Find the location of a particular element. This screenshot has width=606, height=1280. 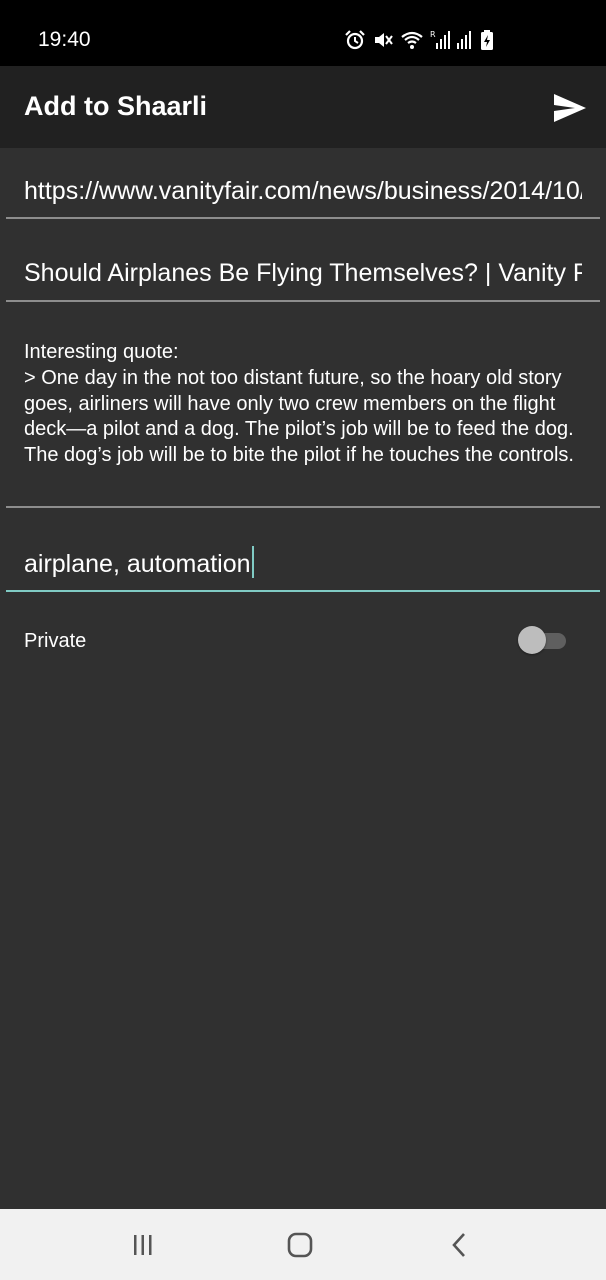

send-icon is located at coordinates (570, 108).